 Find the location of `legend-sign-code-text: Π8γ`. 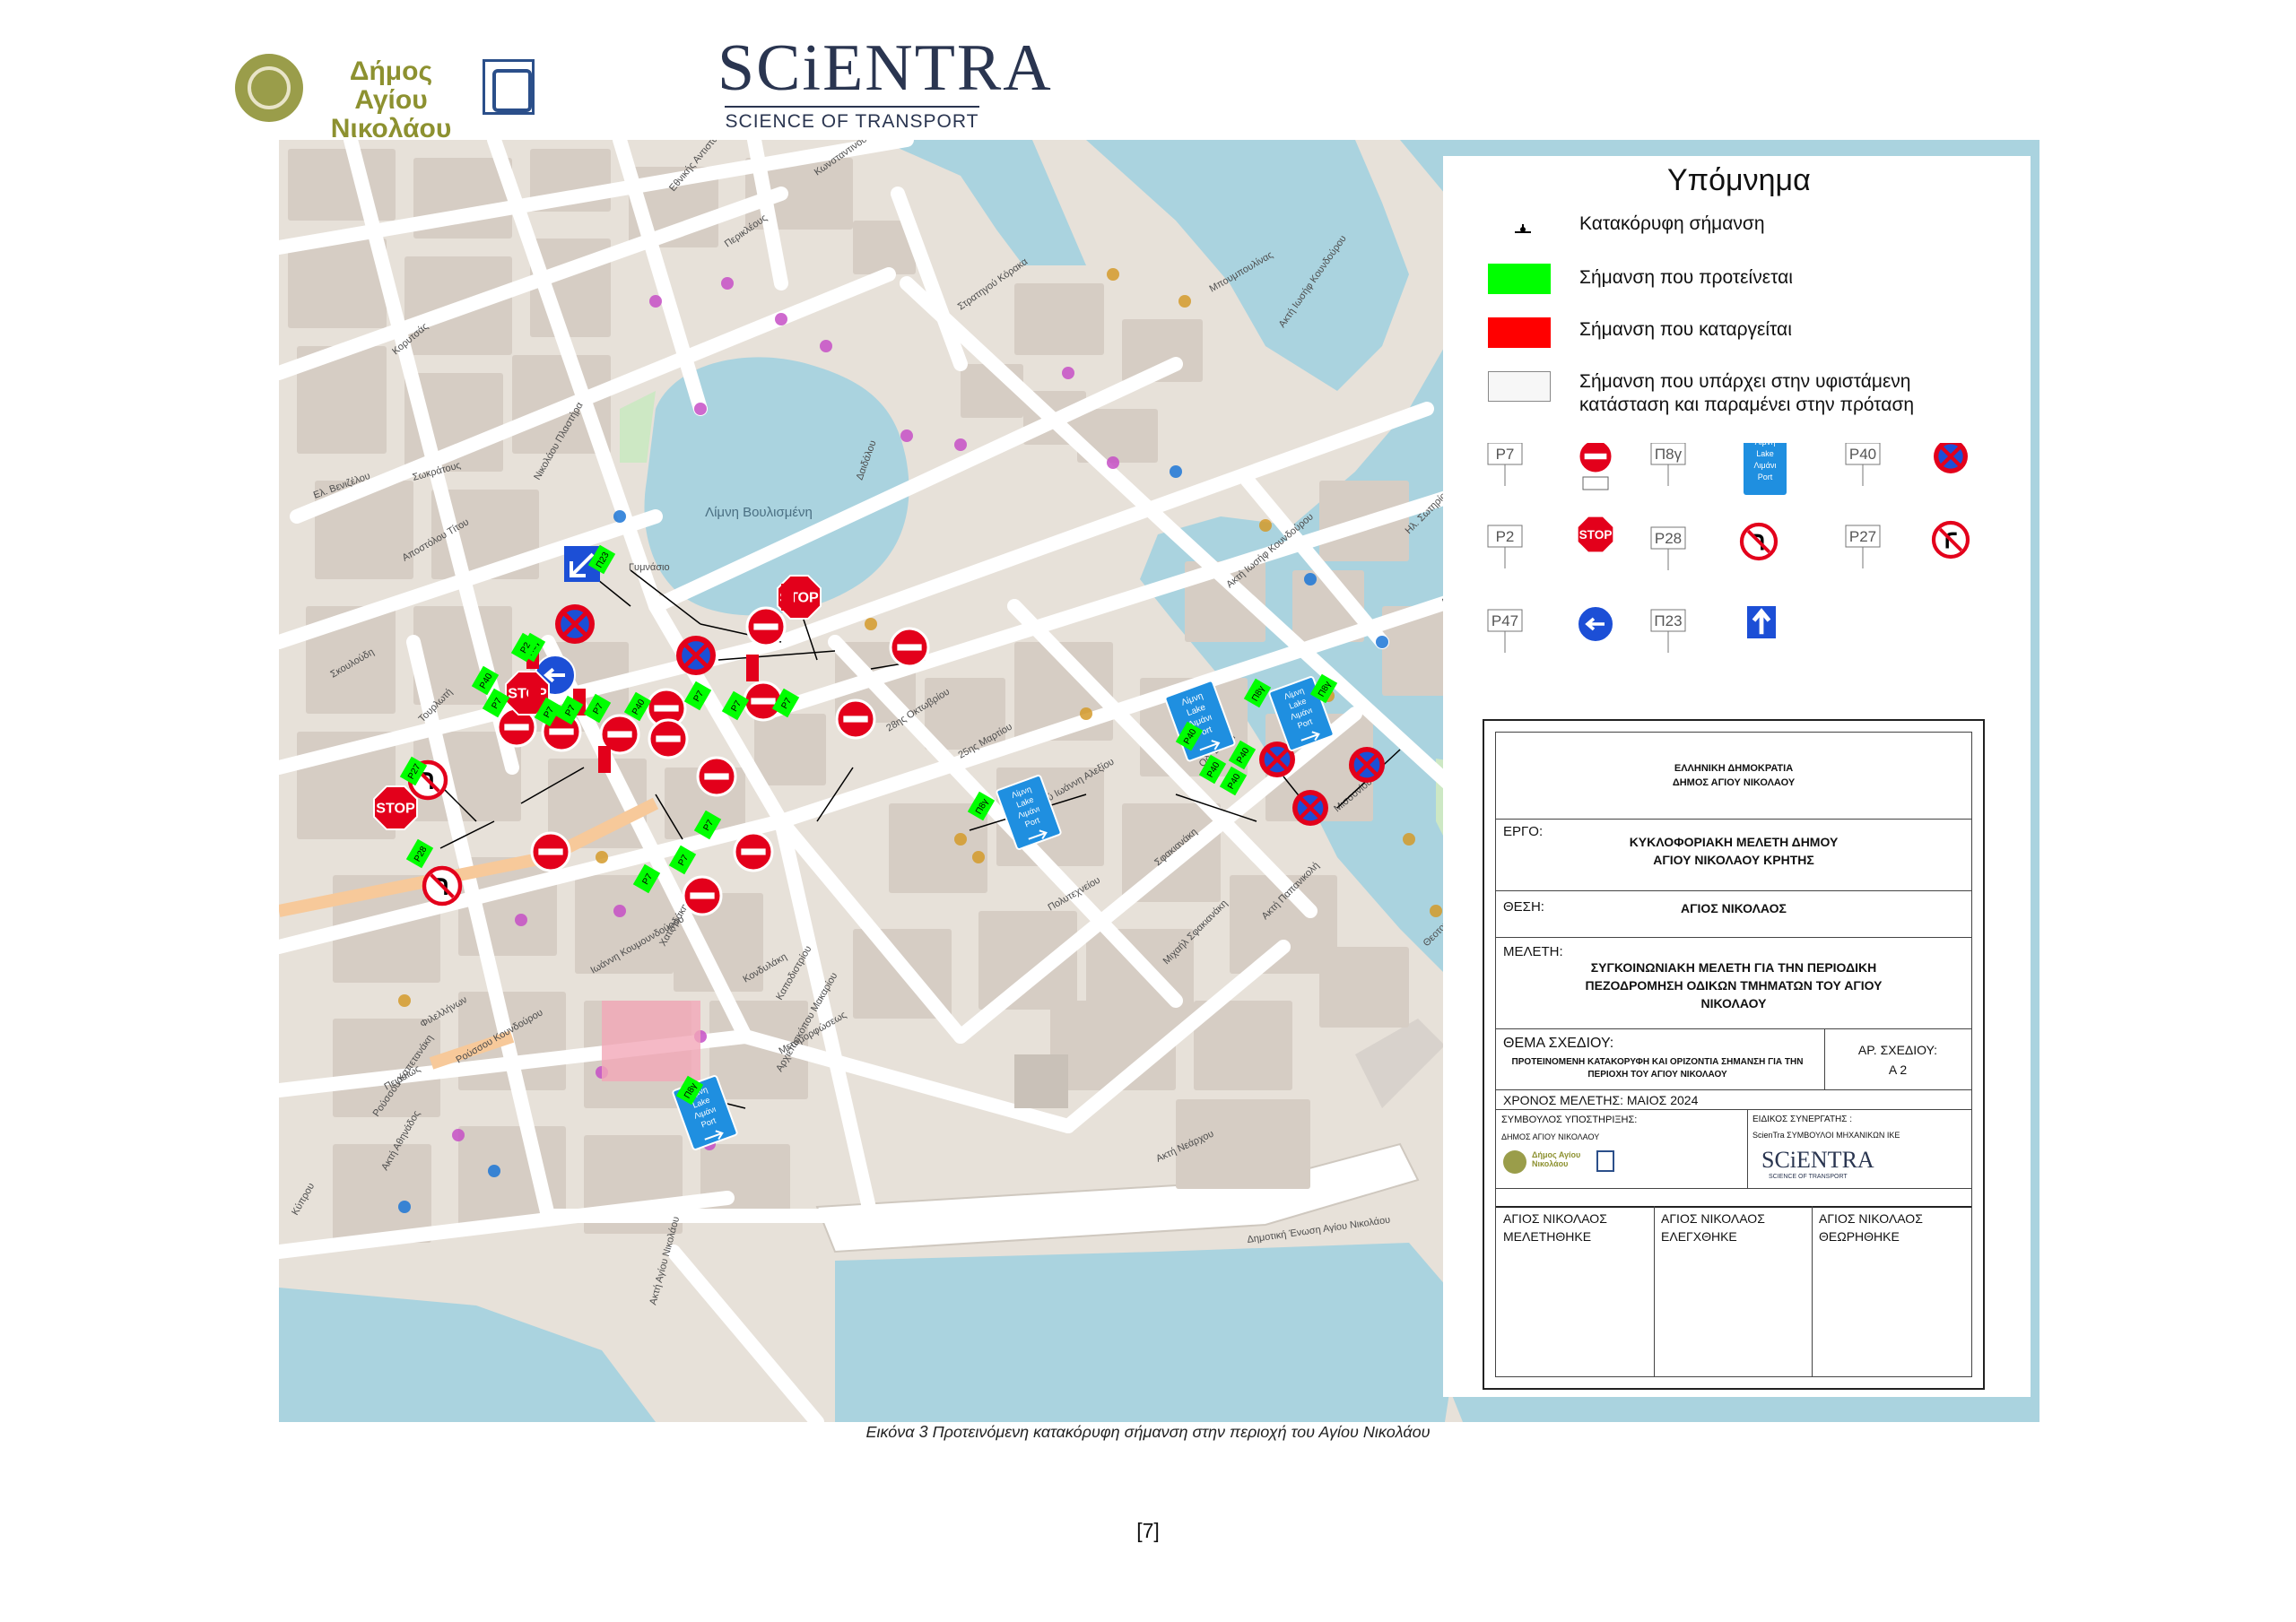

legend-sign-code-text: Π8γ is located at coordinates (1669, 454).